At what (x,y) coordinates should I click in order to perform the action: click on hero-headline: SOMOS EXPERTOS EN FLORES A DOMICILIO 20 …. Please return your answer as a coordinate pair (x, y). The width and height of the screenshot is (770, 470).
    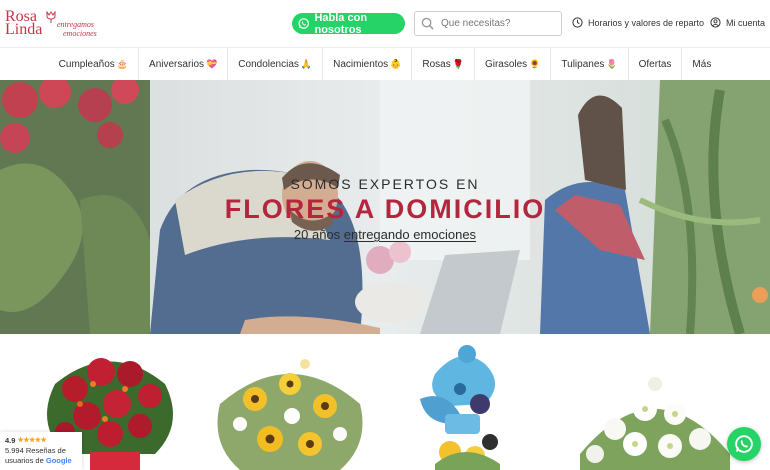
    Looking at the image, I should click on (385, 209).